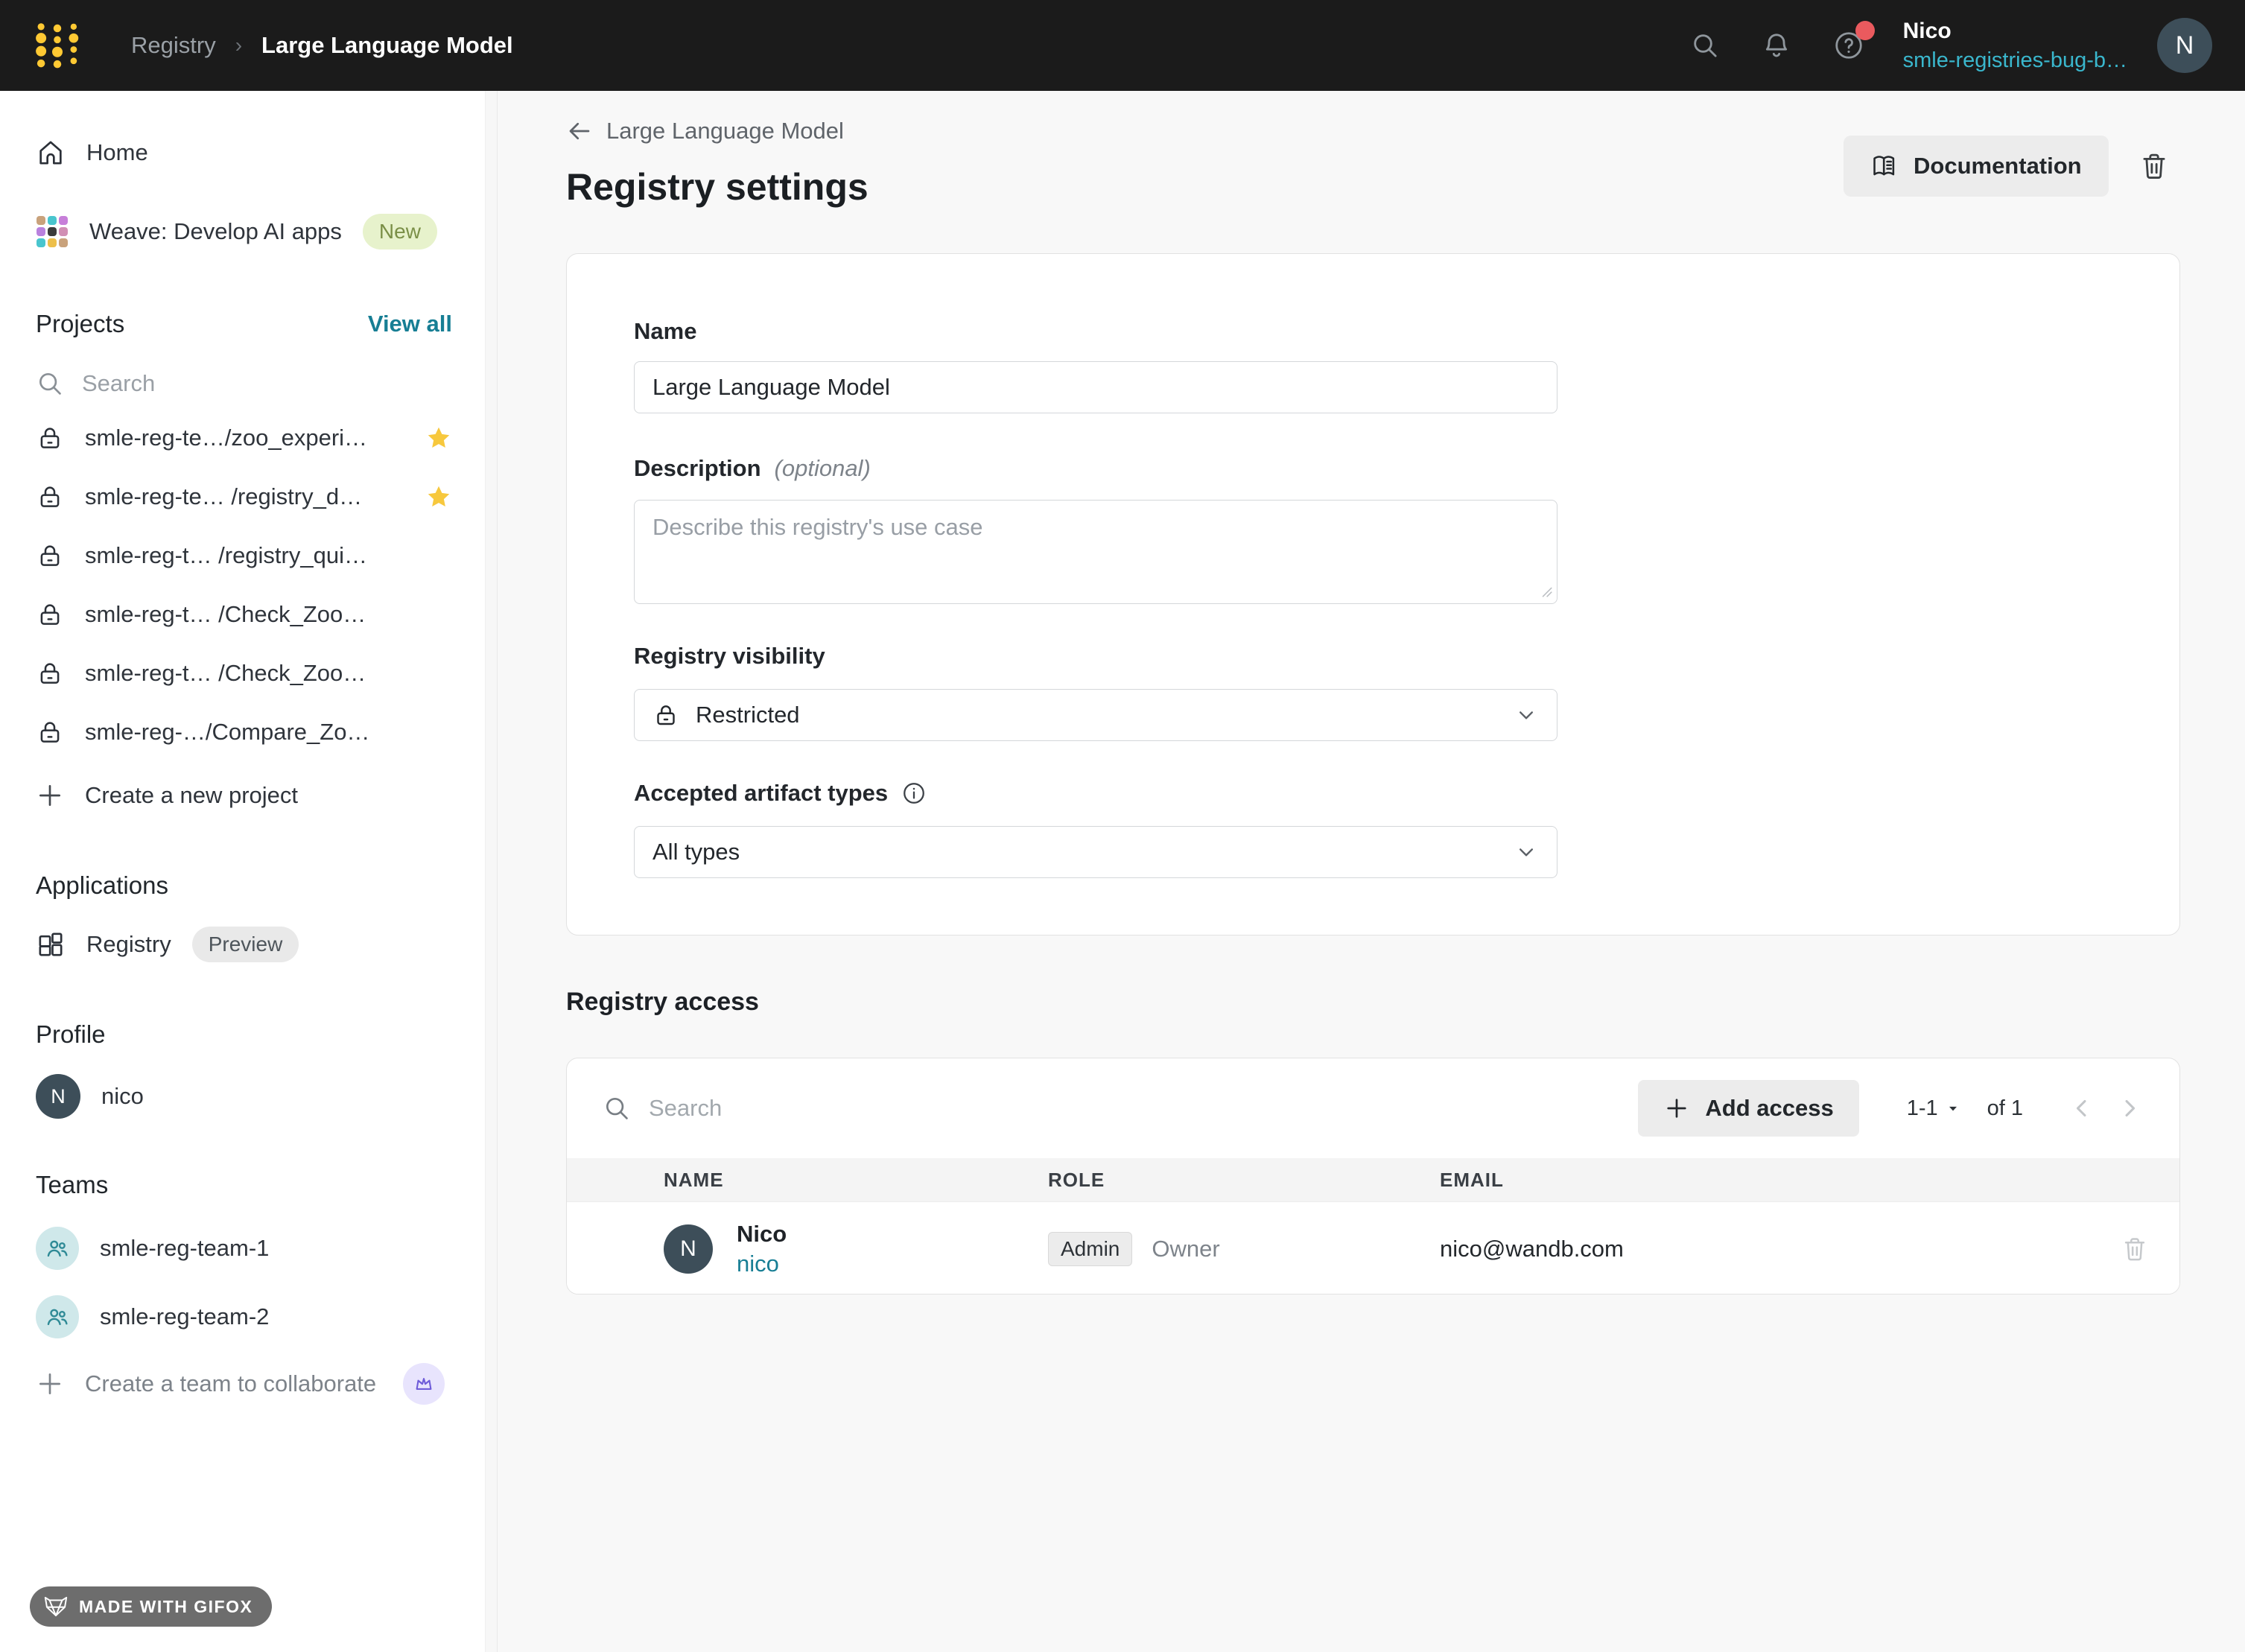  What do you see at coordinates (1244, 1248) in the screenshot?
I see `member-role-cell: Admin Owner` at bounding box center [1244, 1248].